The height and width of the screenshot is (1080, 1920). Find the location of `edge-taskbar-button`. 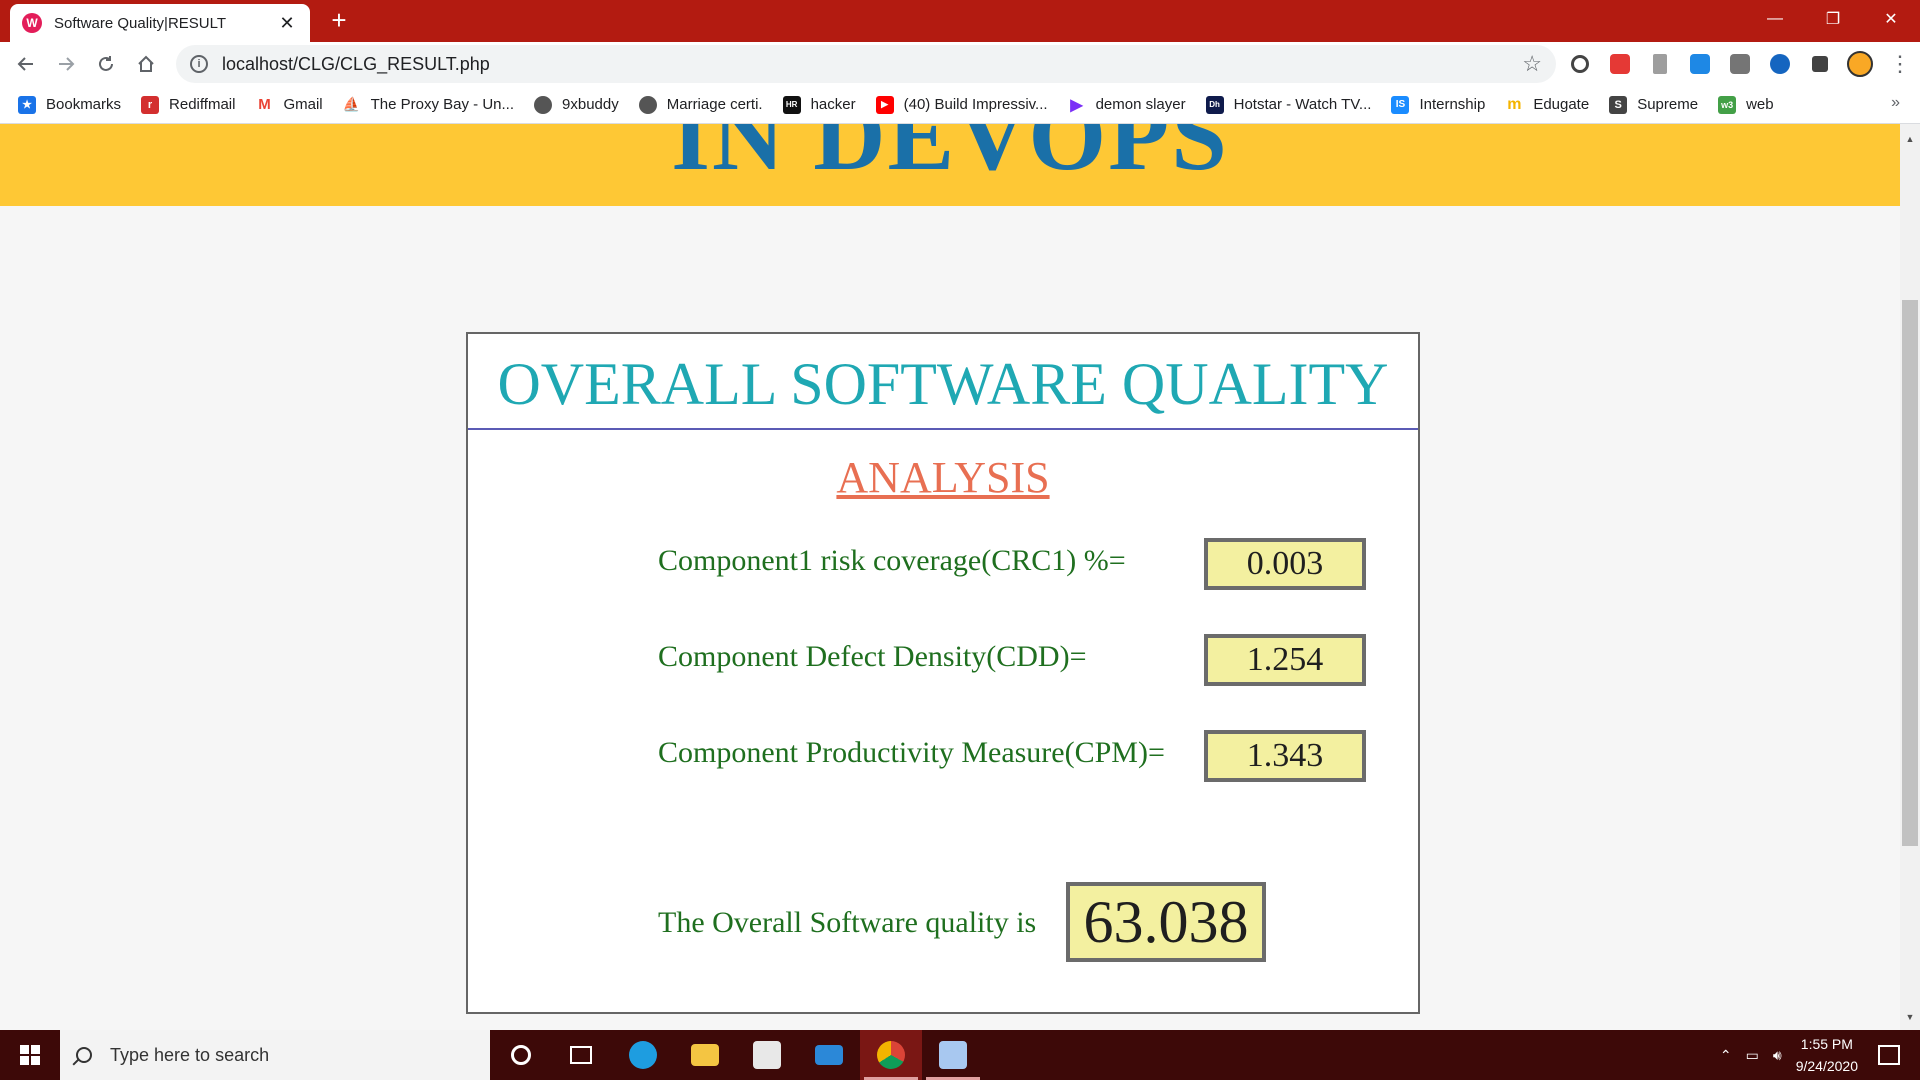

edge-taskbar-button is located at coordinates (643, 1055).